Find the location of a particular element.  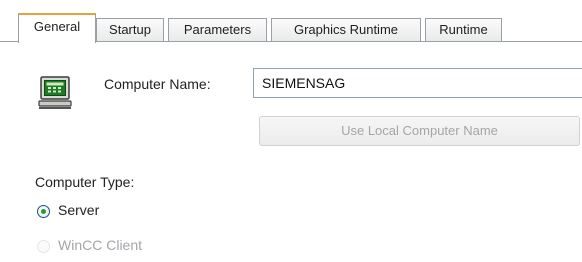

computer-type-label: Computer Type: is located at coordinates (85, 182).